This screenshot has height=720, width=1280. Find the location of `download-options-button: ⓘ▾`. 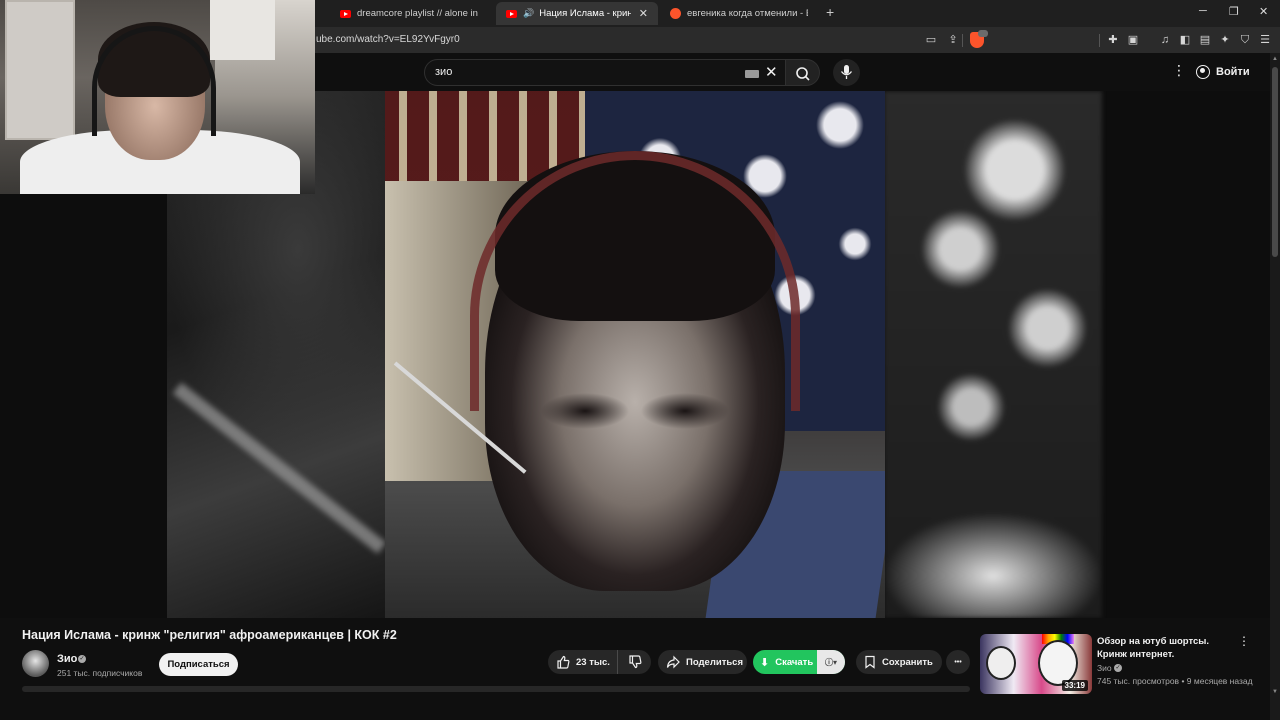

download-options-button: ⓘ▾ is located at coordinates (831, 662).